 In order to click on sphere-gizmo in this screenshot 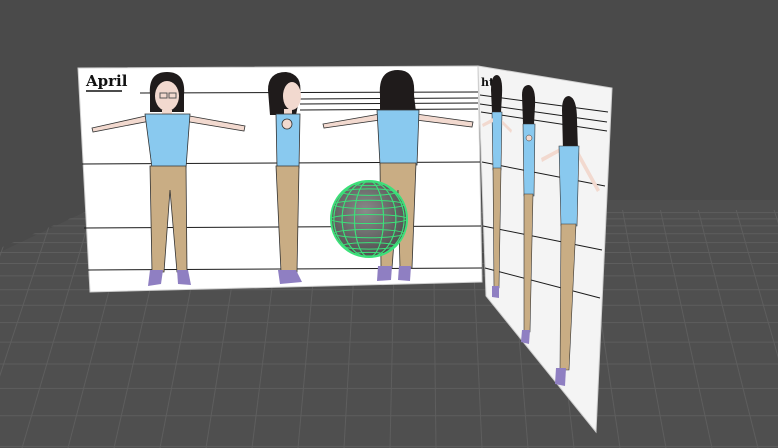, I will do `click(369, 219)`.